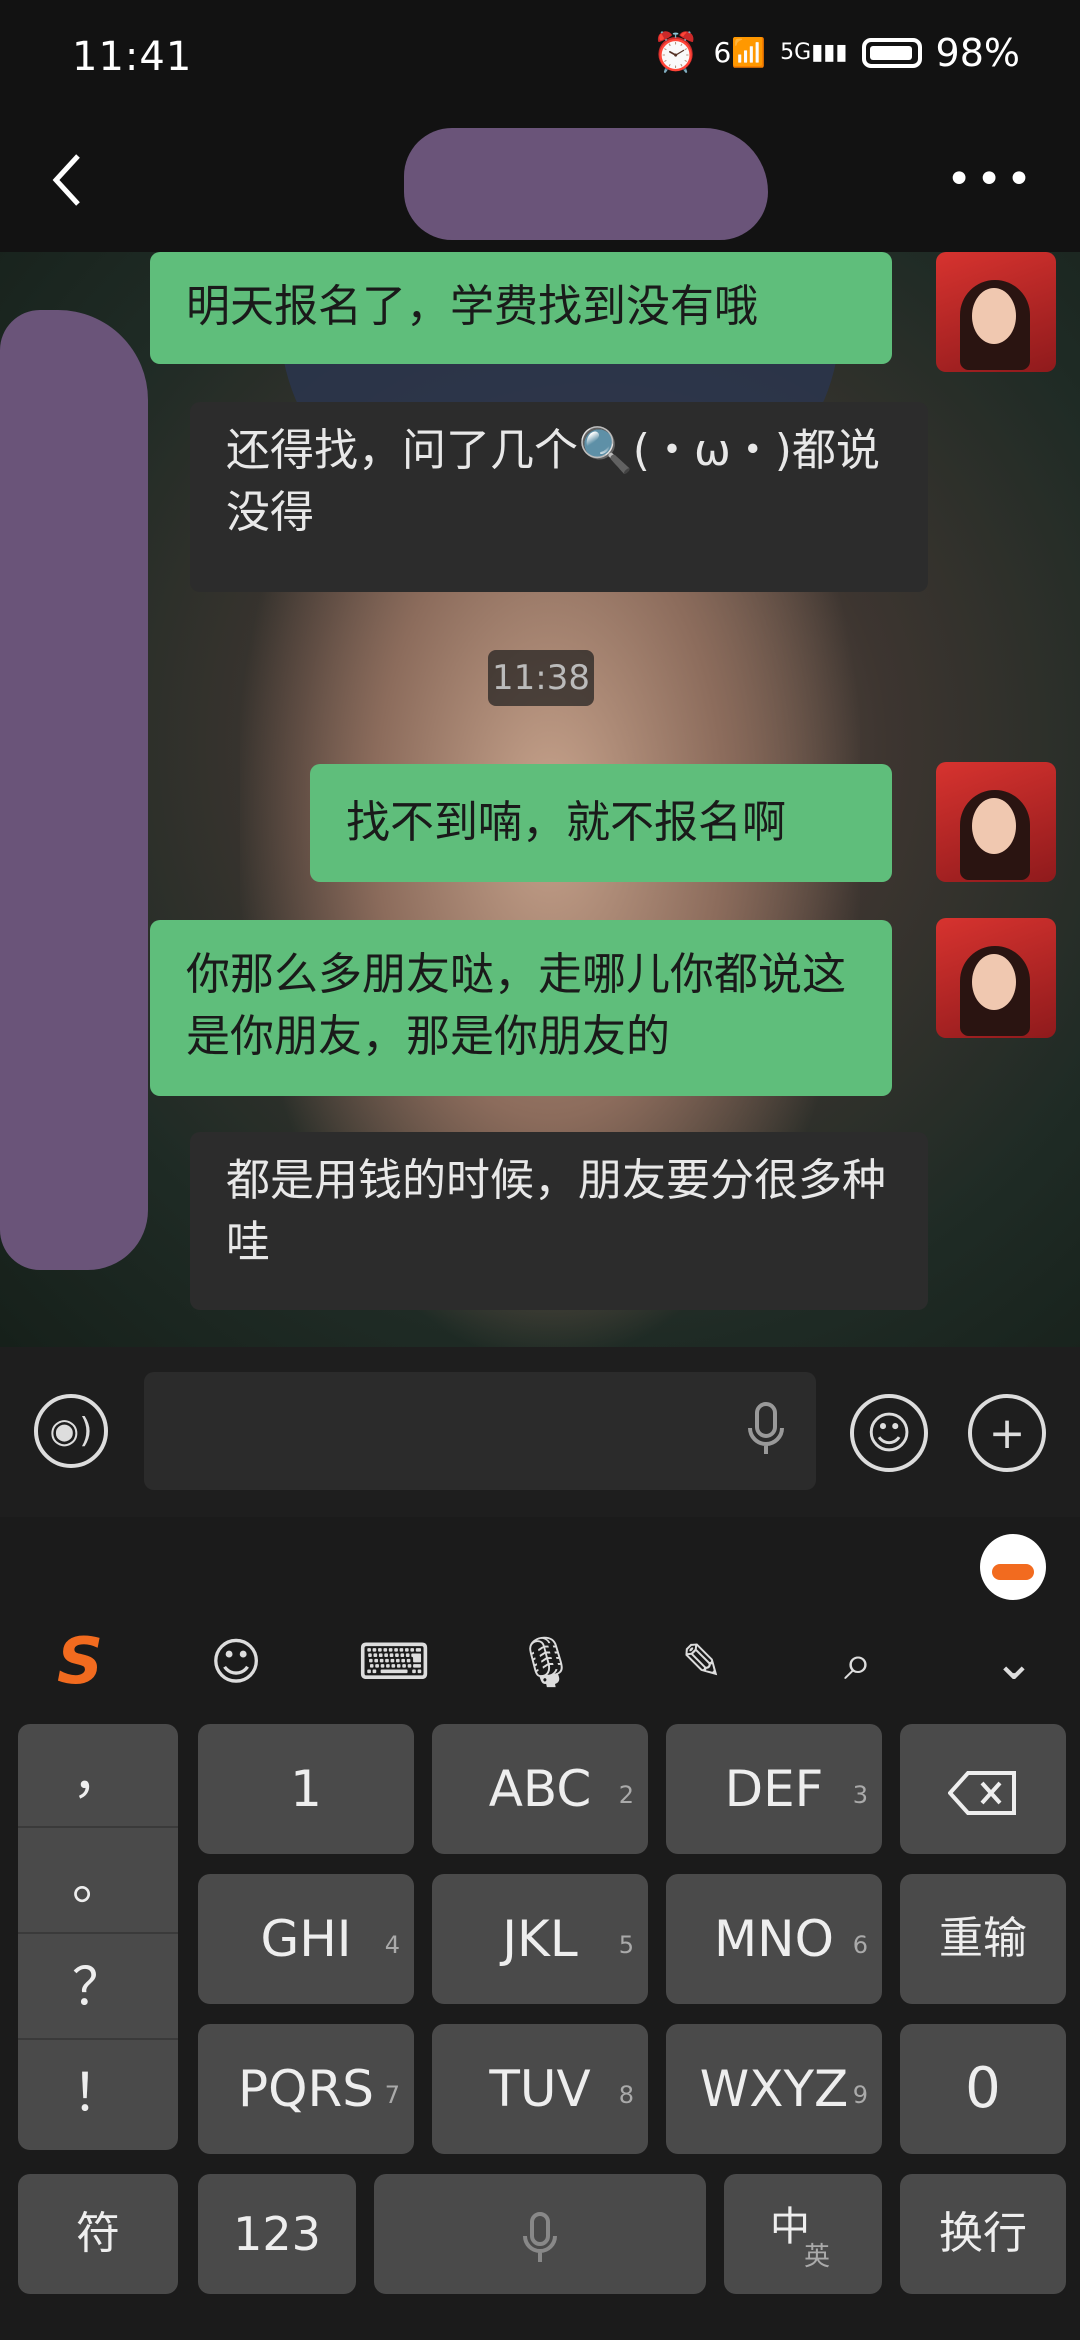  I want to click on voice-icon: ◉), so click(71, 1431).